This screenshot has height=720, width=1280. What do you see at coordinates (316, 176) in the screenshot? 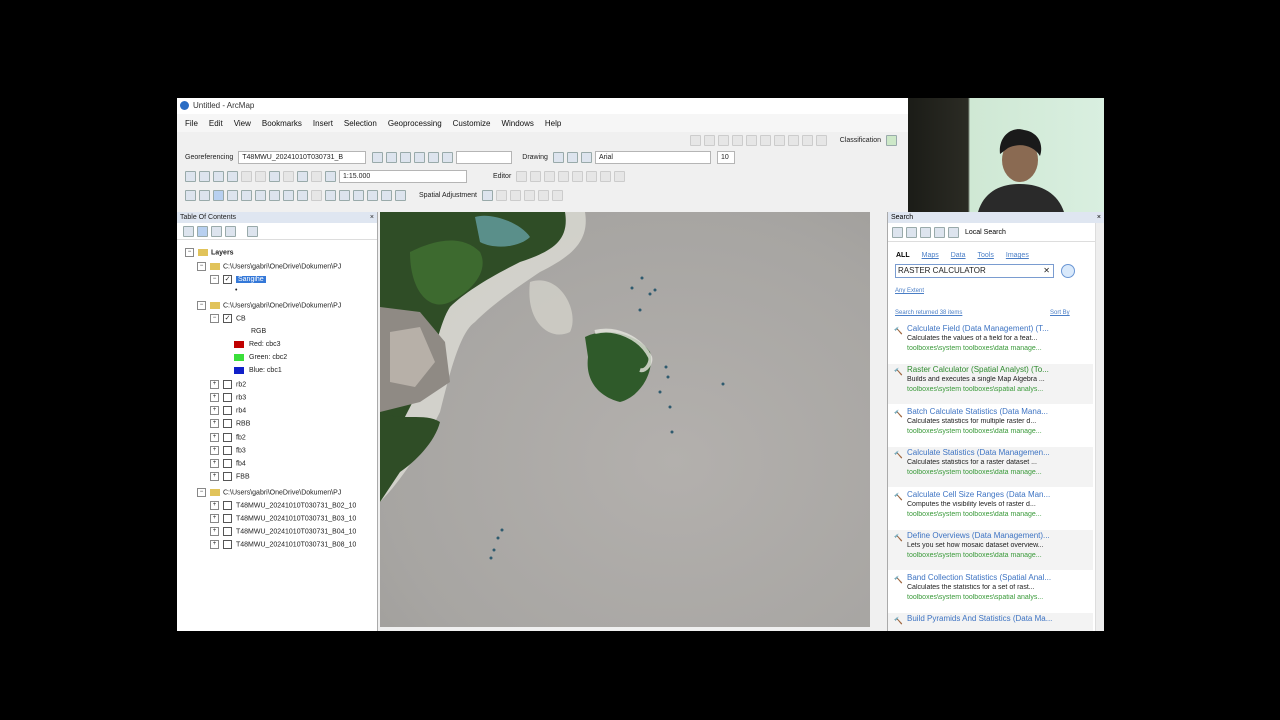
I see `redo-icon` at bounding box center [316, 176].